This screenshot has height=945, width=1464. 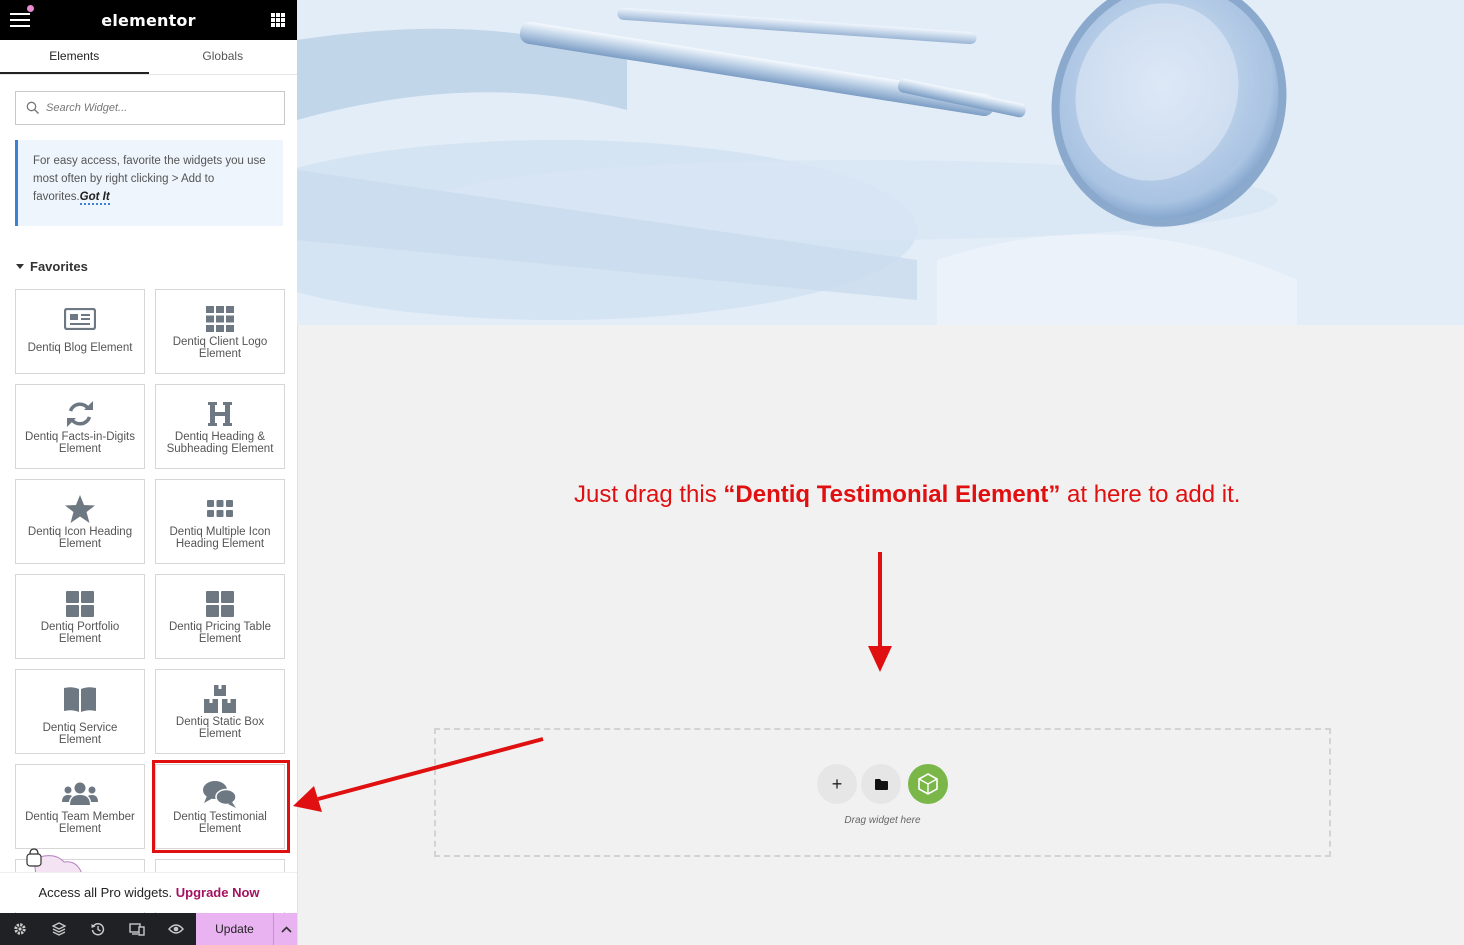 I want to click on panel-tabs: Elements Globals, so click(x=148, y=57).